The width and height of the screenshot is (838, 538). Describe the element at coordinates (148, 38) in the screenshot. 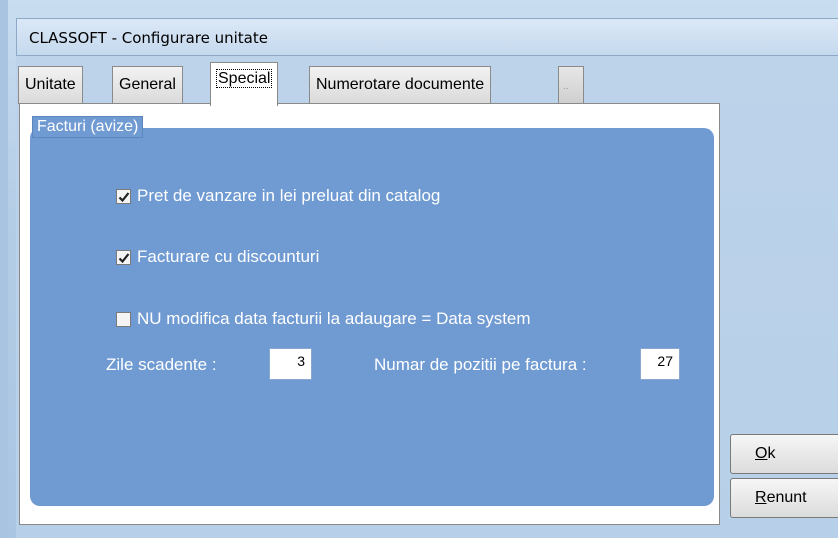

I see `window-title: CLASSOFT - Configurare unitate` at that location.